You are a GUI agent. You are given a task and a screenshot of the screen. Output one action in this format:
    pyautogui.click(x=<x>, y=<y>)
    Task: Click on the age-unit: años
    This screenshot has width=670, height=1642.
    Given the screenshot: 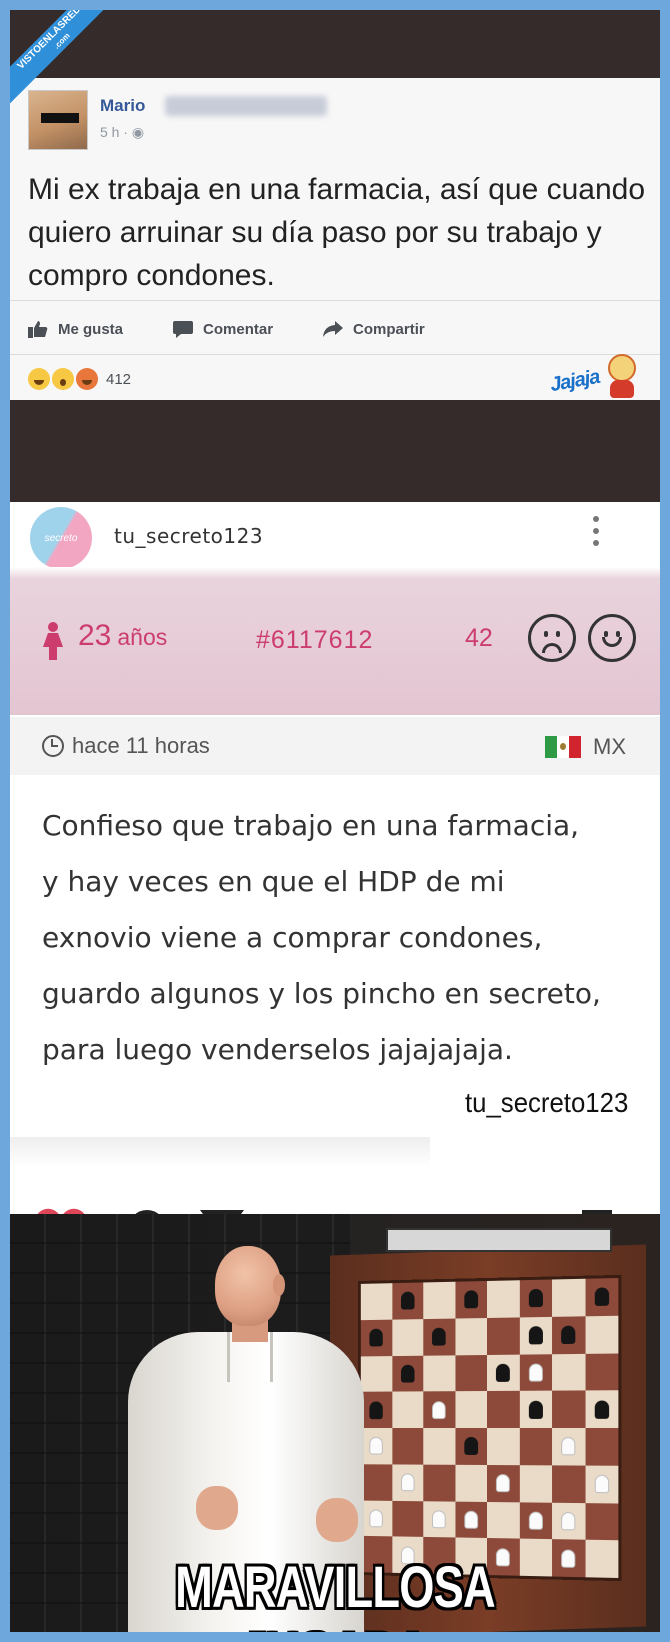 What is the action you would take?
    pyautogui.click(x=142, y=637)
    